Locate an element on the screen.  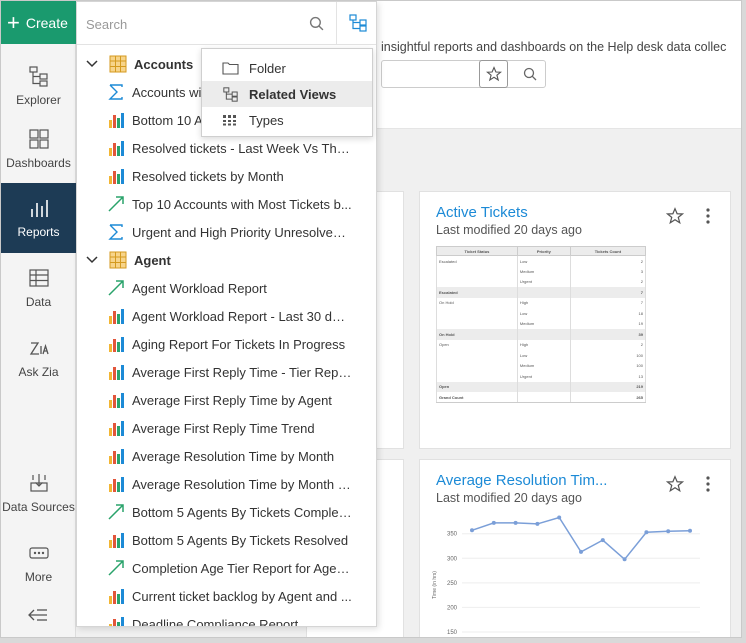
nav-label: More is located at coordinates (38, 577).